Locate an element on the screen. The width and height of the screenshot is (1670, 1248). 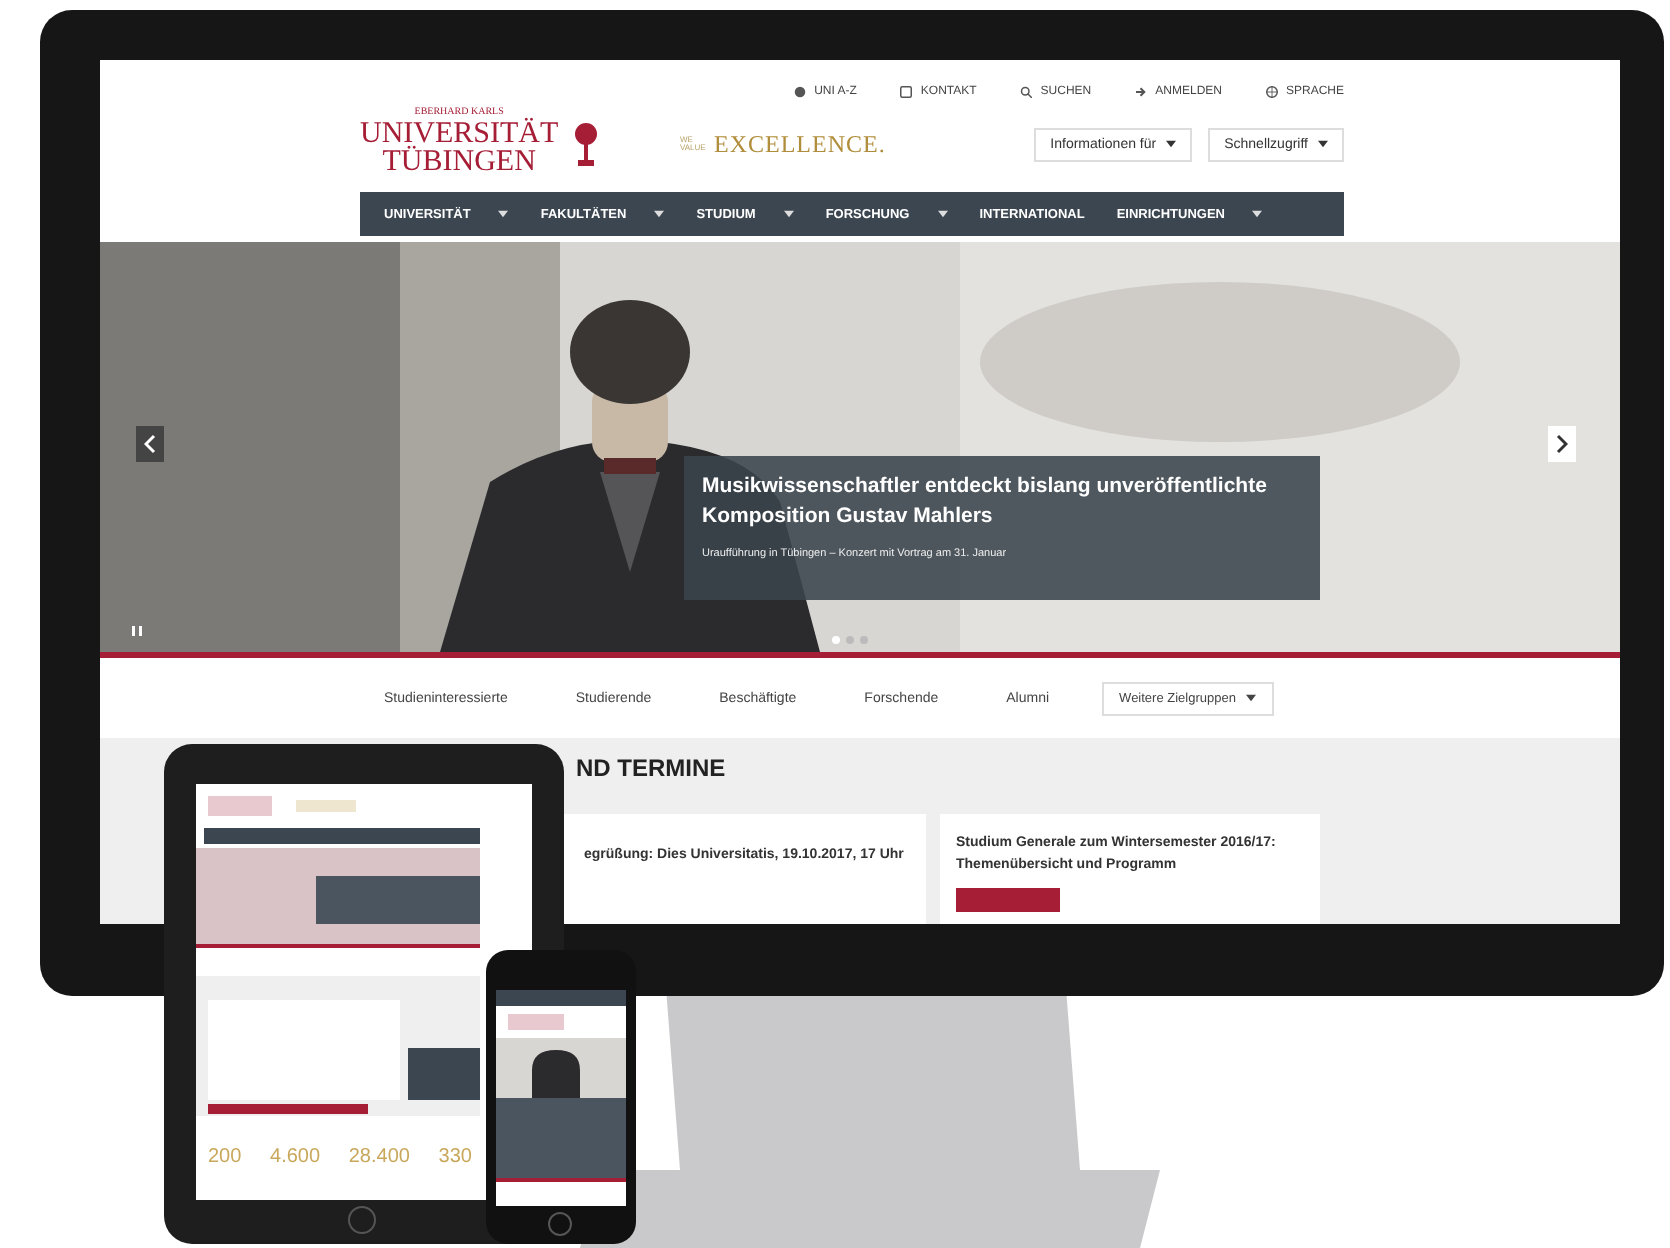
next-button is located at coordinates (1562, 444).